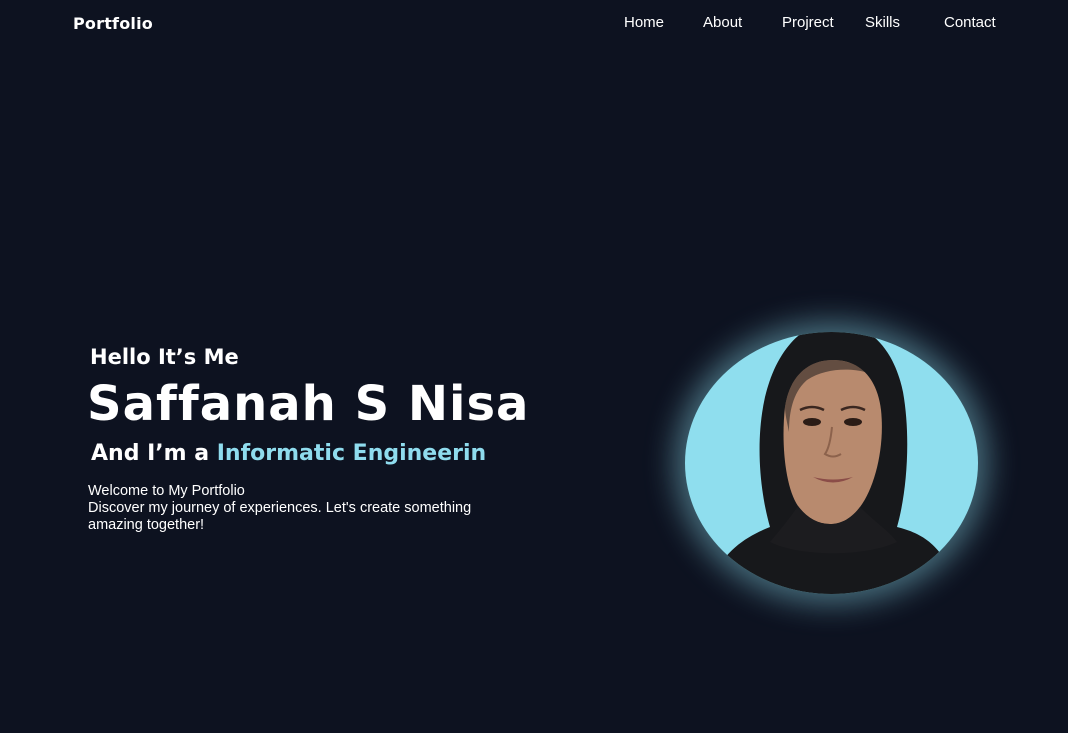  What do you see at coordinates (808, 22) in the screenshot?
I see `nav-project-link: Projrect` at bounding box center [808, 22].